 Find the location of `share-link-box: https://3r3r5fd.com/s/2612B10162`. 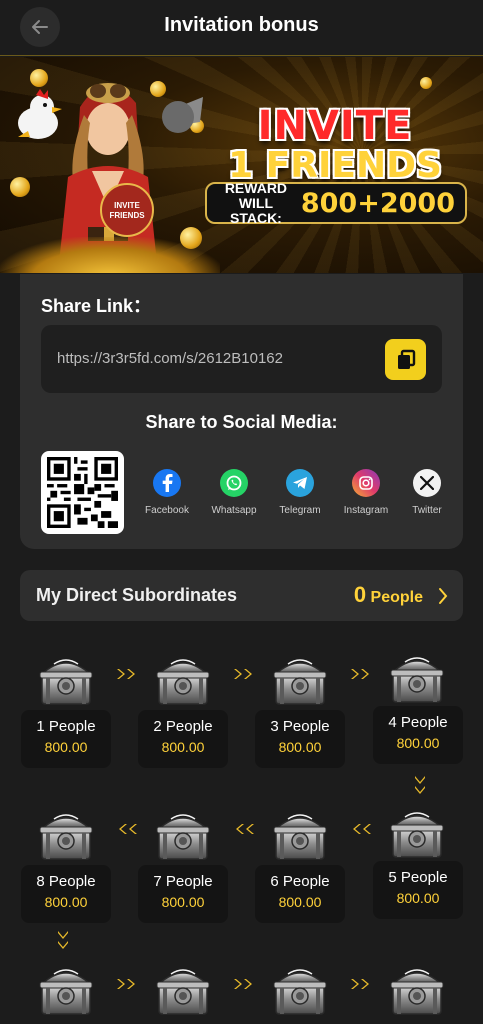

share-link-box: https://3r3r5fd.com/s/2612B10162 is located at coordinates (241, 359).